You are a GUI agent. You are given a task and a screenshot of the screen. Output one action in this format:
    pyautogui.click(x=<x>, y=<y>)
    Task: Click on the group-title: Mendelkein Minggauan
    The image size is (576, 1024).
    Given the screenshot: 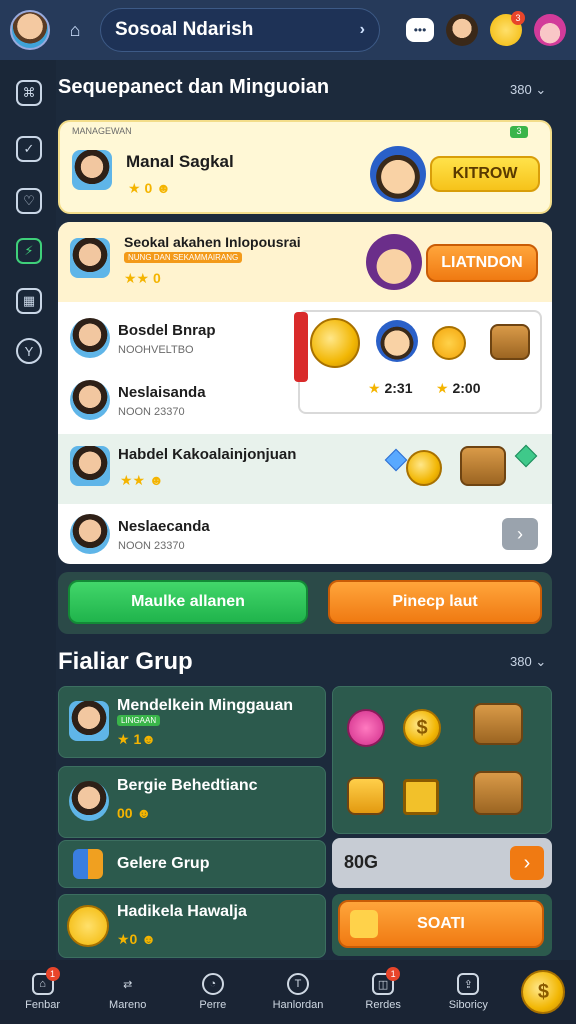 What is the action you would take?
    pyautogui.click(x=205, y=705)
    